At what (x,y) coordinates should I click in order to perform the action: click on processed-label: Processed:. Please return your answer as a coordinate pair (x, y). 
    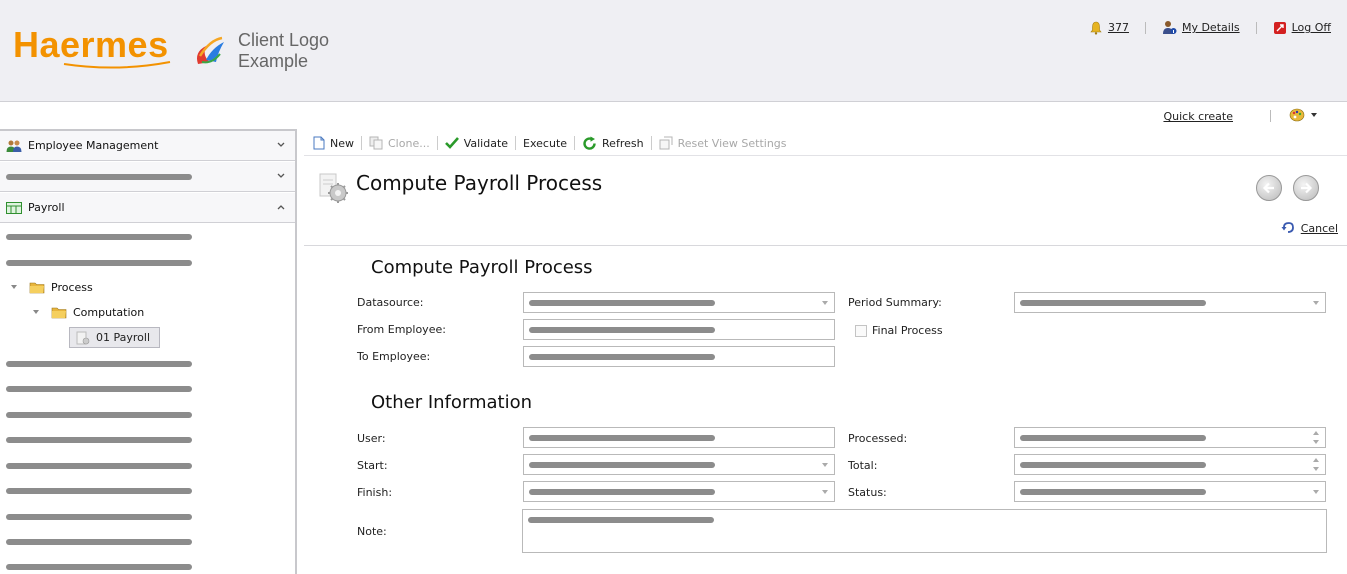
    Looking at the image, I should click on (878, 438).